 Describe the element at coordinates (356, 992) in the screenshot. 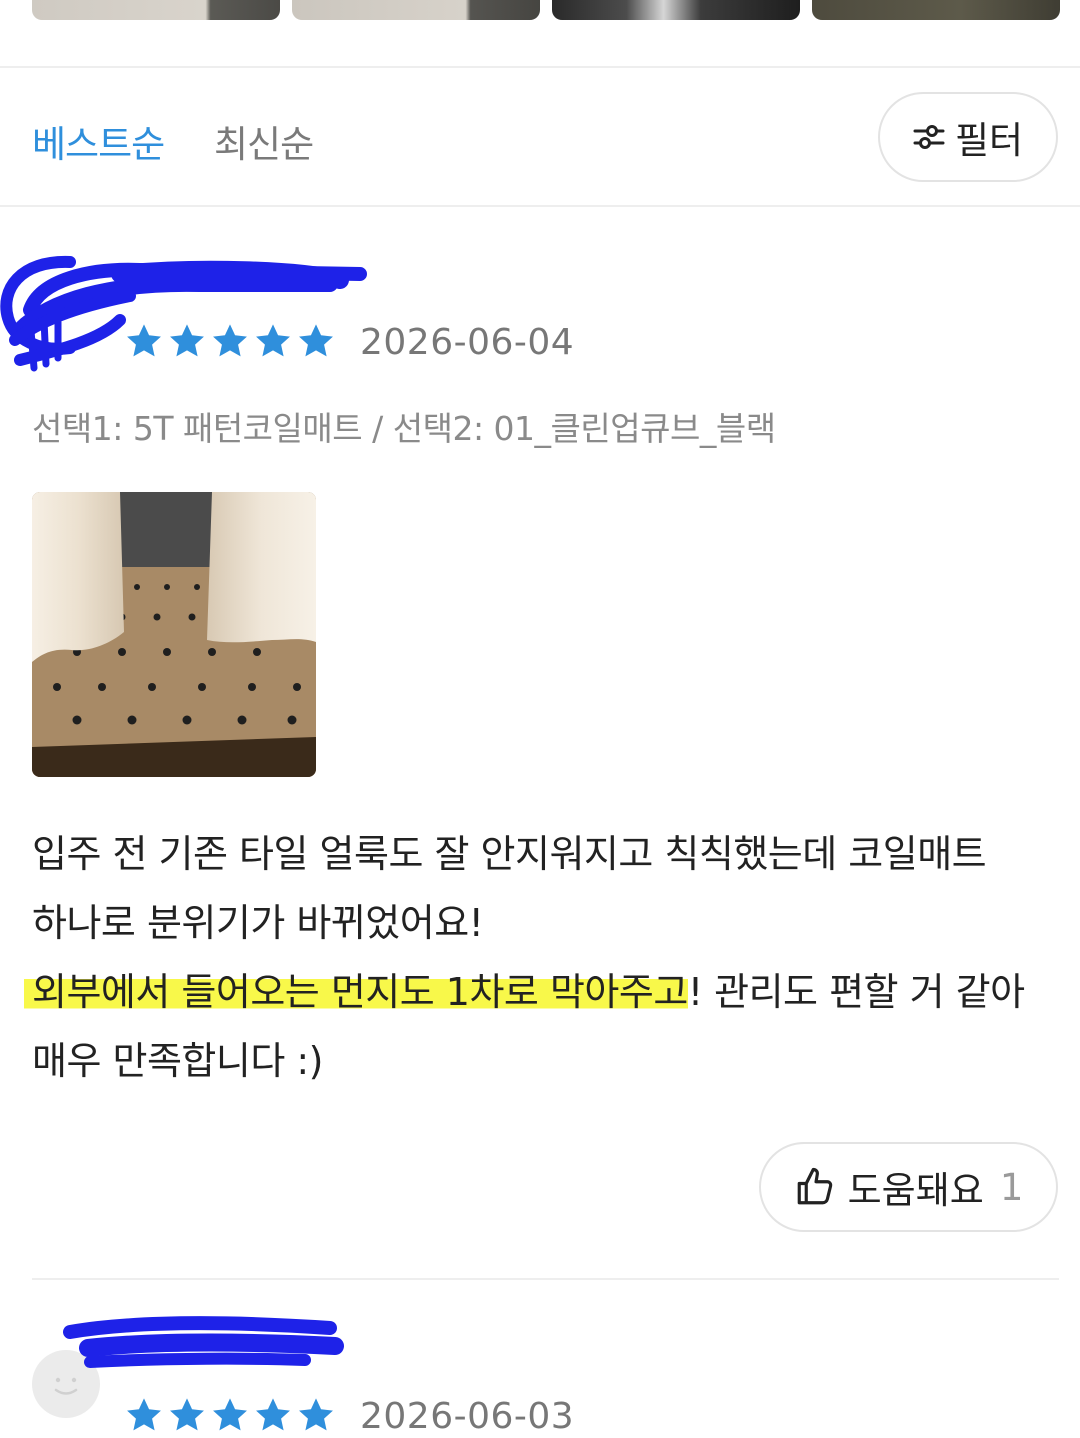

I see `highlighted-text: 외부에서 들어오는 먼지도 1차로 막아주고` at that location.